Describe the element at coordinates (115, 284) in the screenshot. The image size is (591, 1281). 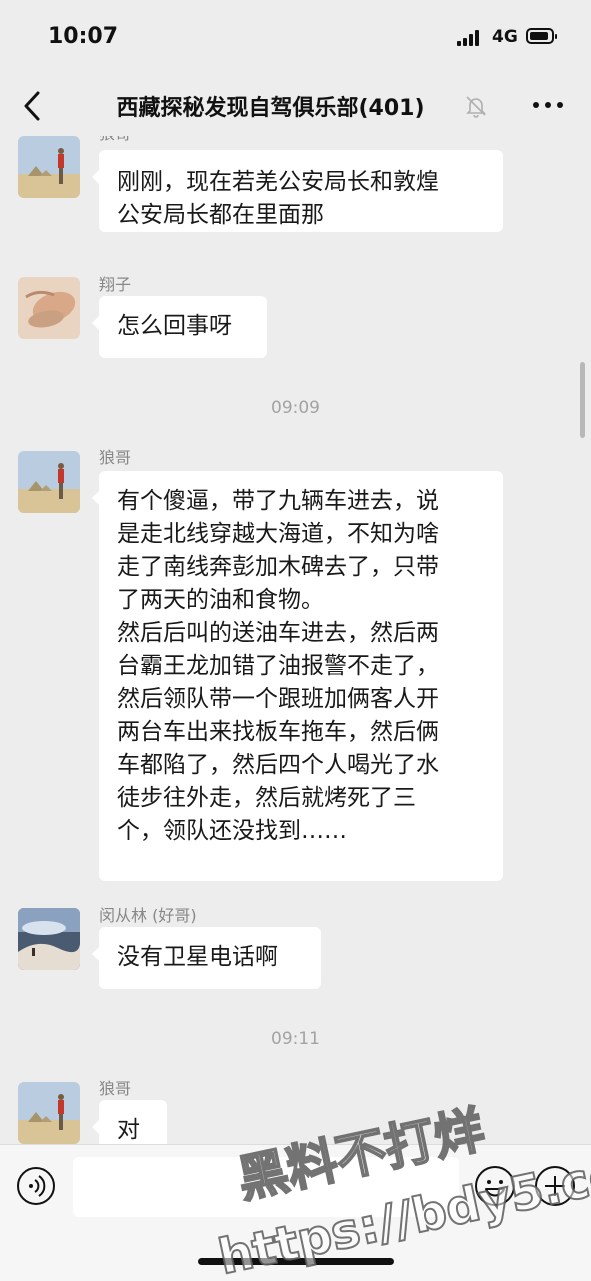
I see `sender-name: 翔子` at that location.